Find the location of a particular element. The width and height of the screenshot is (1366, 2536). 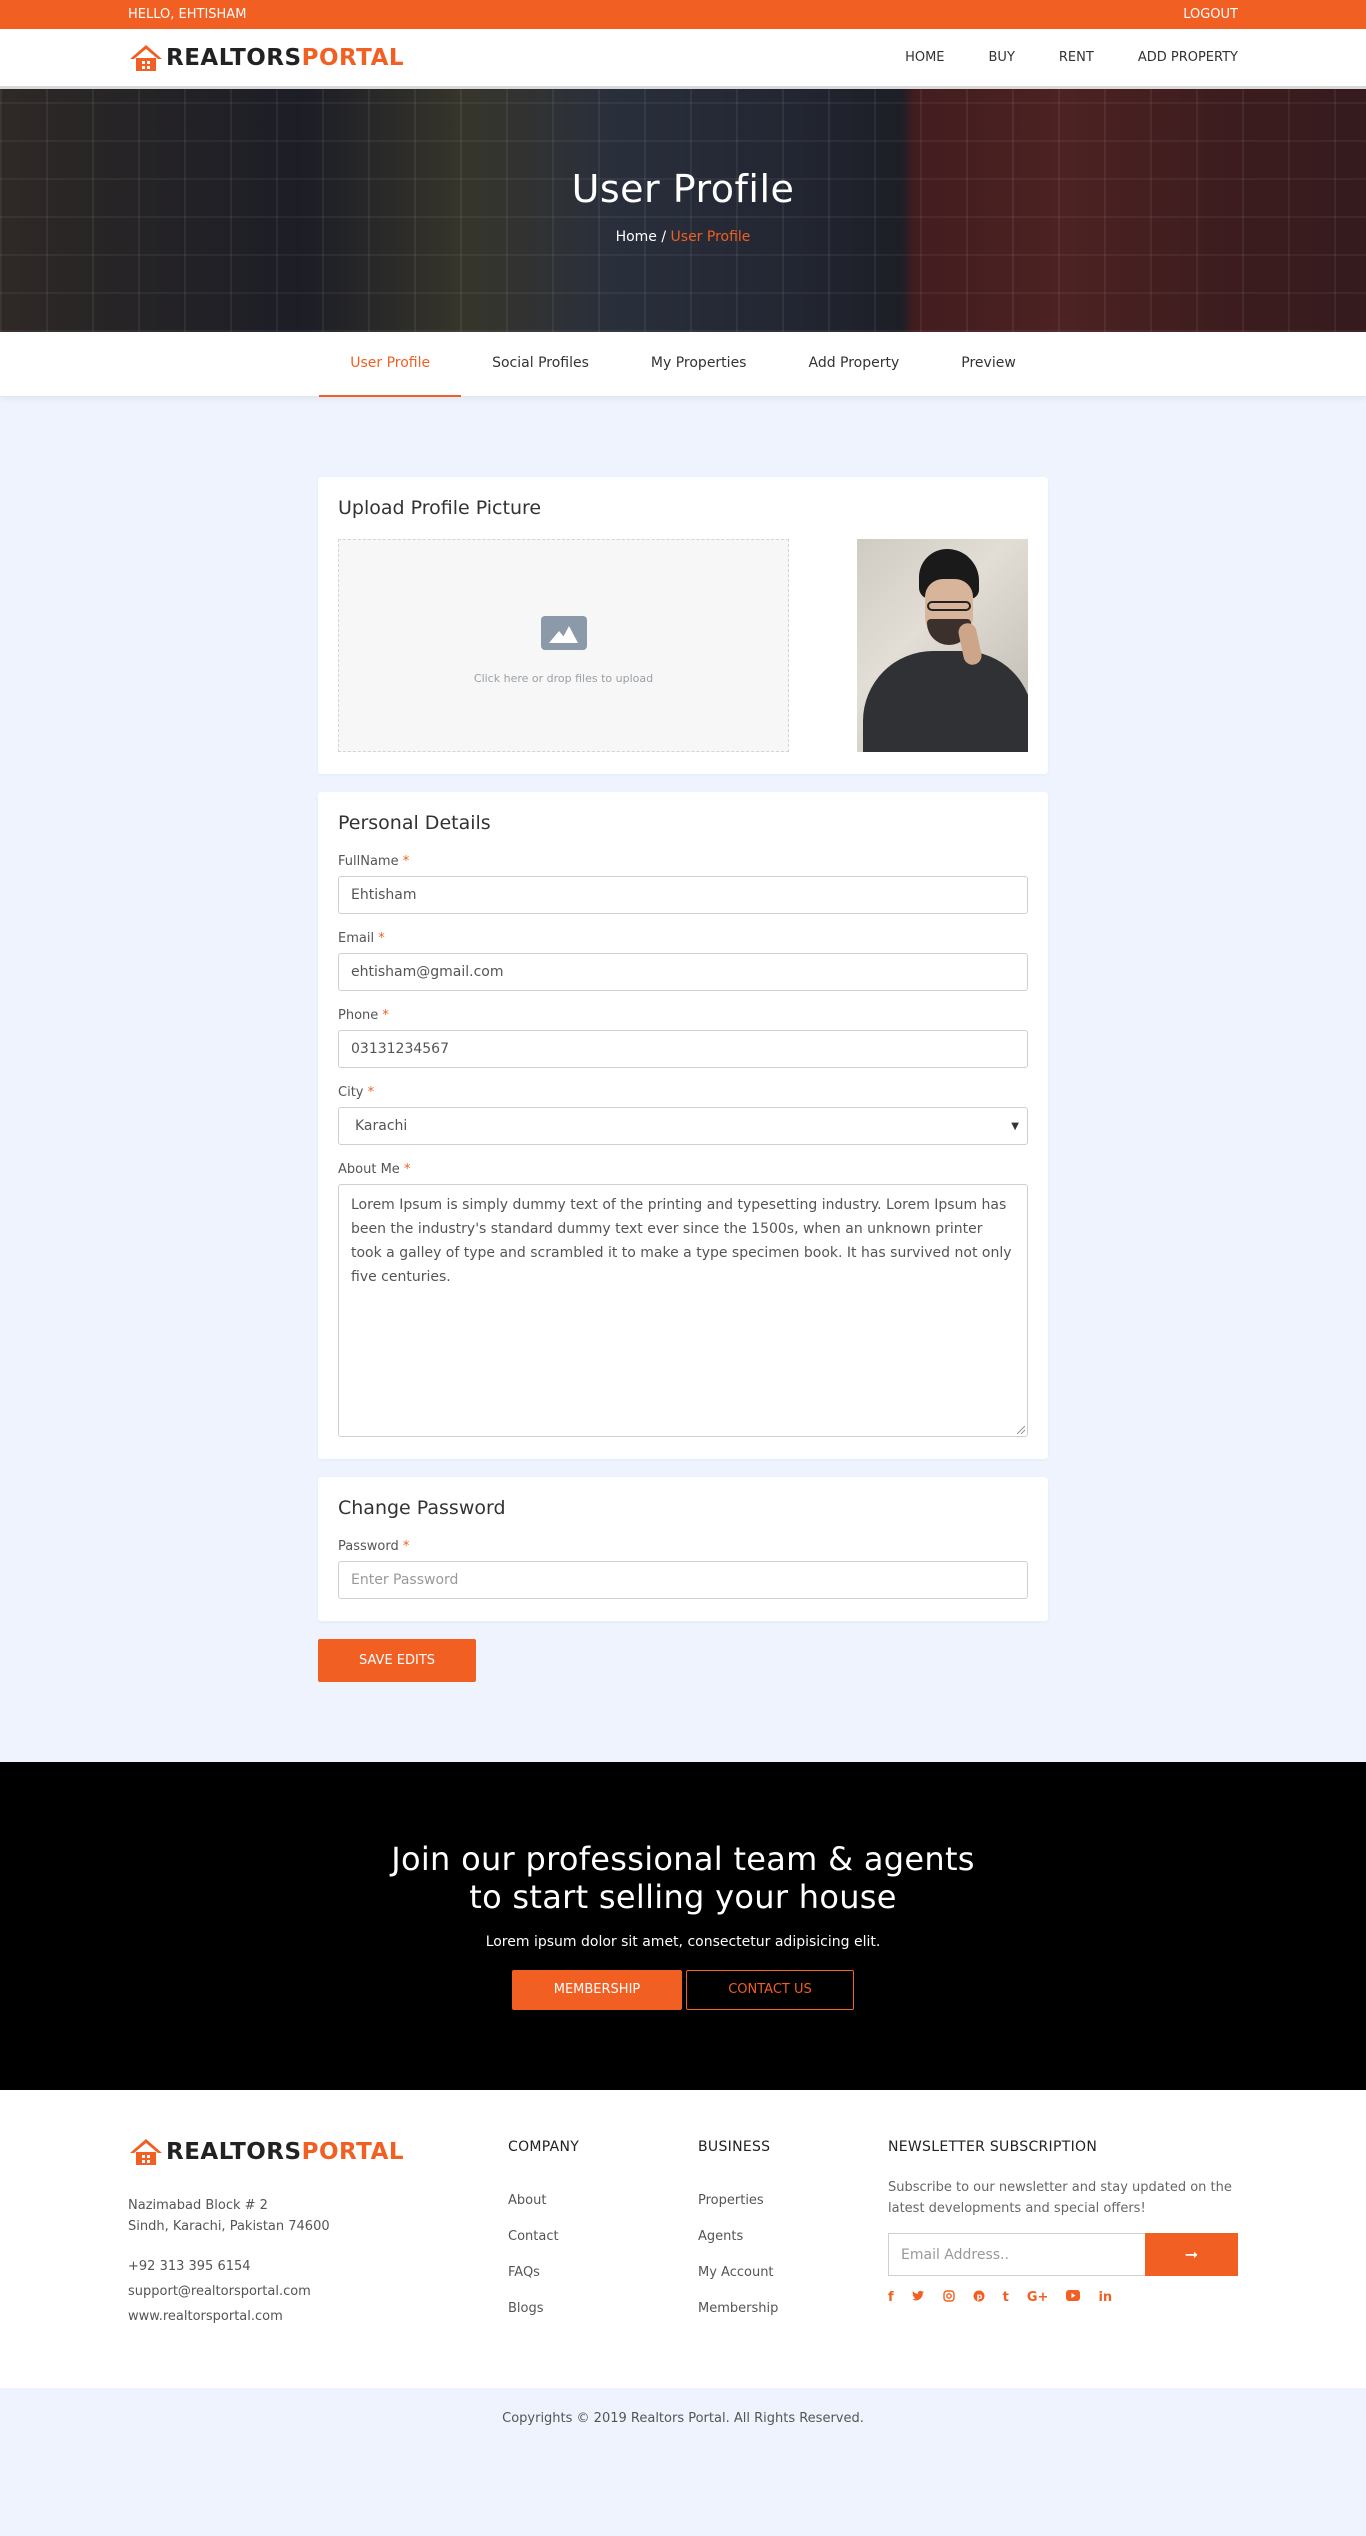

logout-link: LOGOUT is located at coordinates (1210, 14).